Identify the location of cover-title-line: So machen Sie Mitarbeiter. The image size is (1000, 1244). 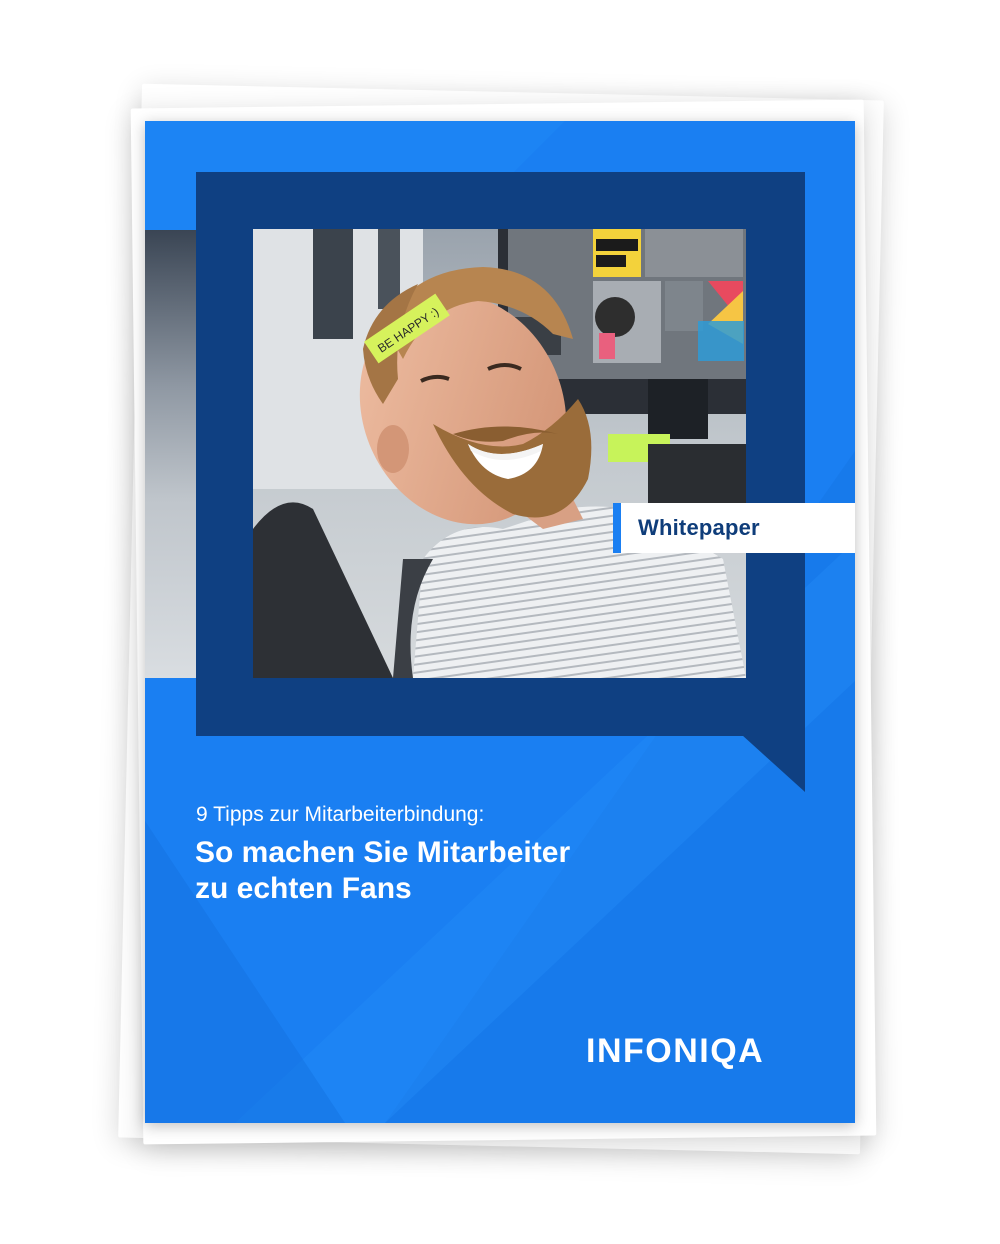
(383, 852).